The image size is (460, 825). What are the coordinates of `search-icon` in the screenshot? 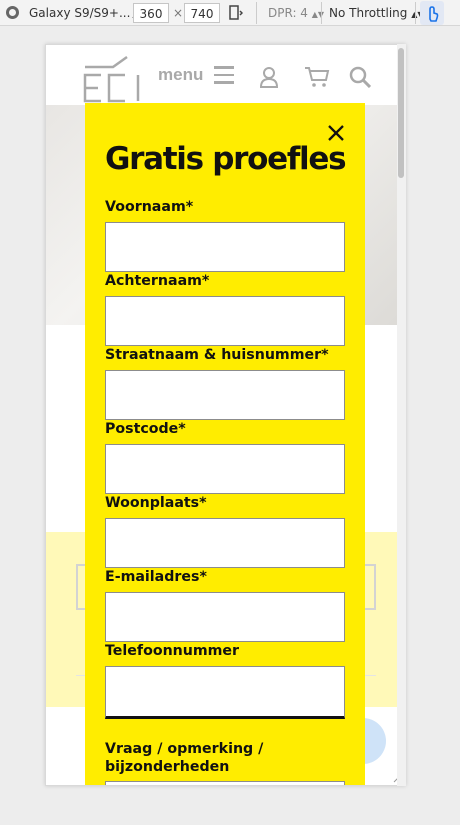 It's located at (360, 77).